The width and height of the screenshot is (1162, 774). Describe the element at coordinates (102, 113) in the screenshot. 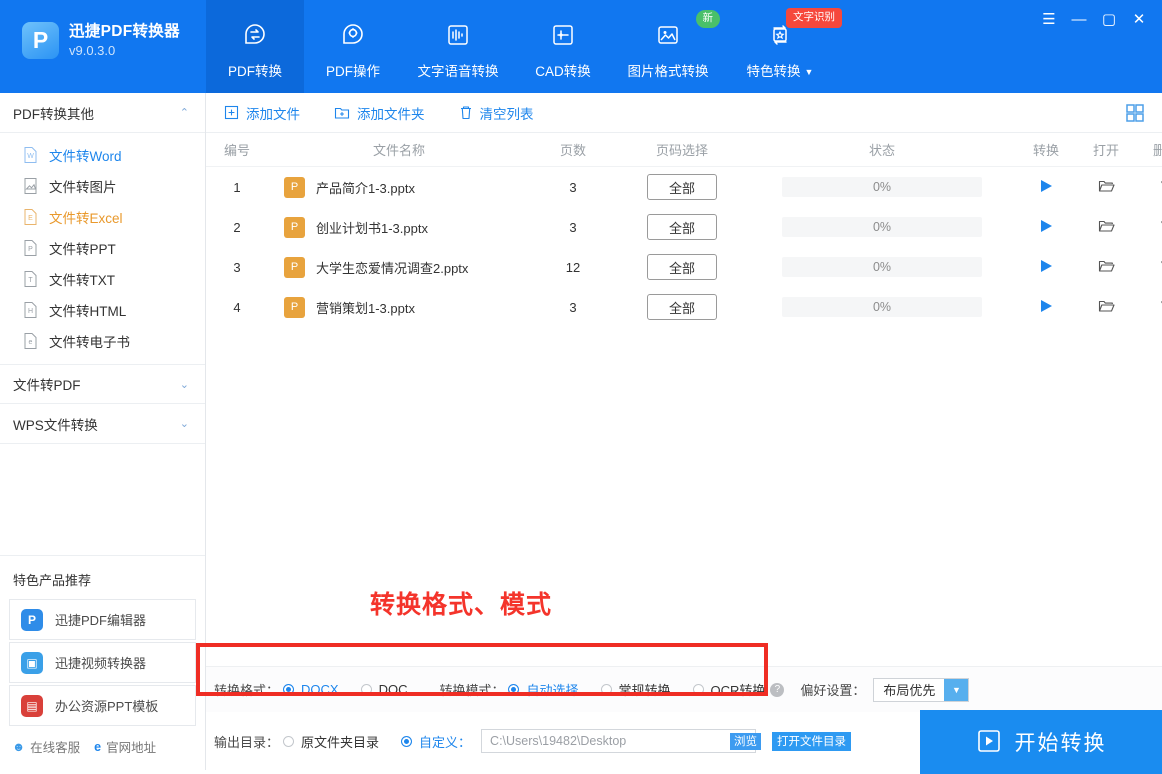

I see `sidebar-group-pdf-to-other: PDF转换其他 ⌃` at that location.